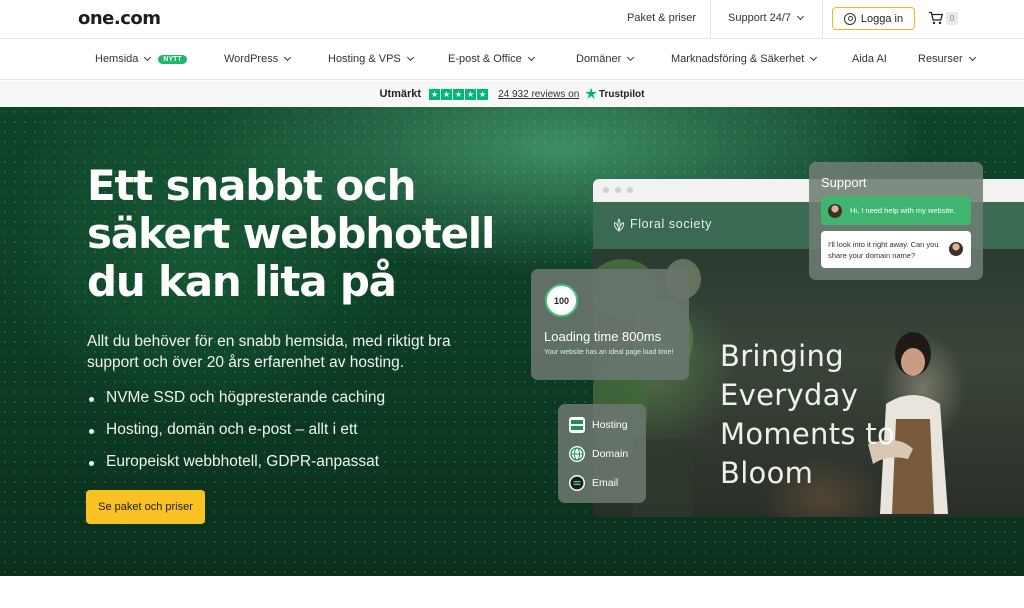  I want to click on services-card: Hosting Domain Email, so click(602, 453).